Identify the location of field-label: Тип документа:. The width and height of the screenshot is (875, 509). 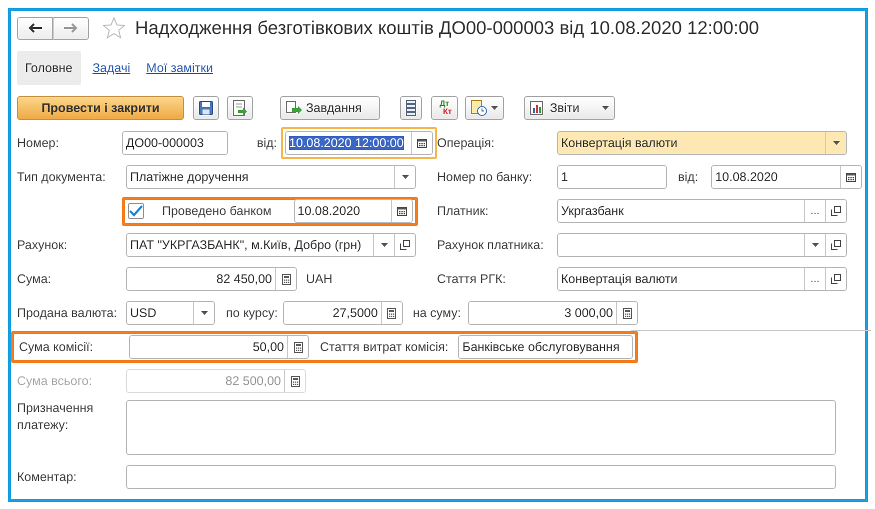
(62, 177).